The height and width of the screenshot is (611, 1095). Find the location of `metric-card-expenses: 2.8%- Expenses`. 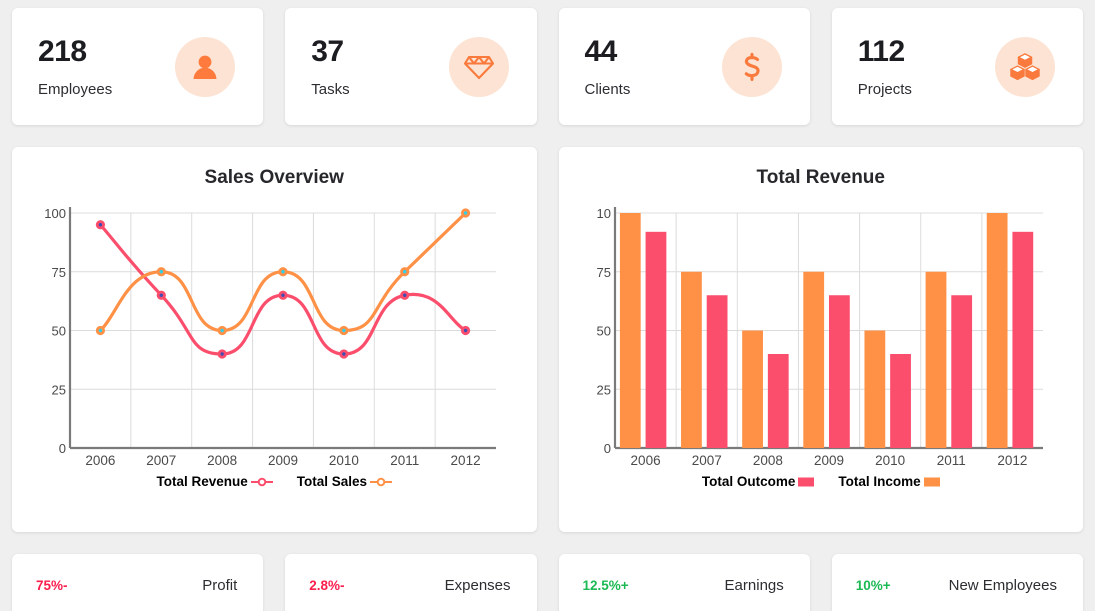

metric-card-expenses: 2.8%- Expenses is located at coordinates (411, 582).